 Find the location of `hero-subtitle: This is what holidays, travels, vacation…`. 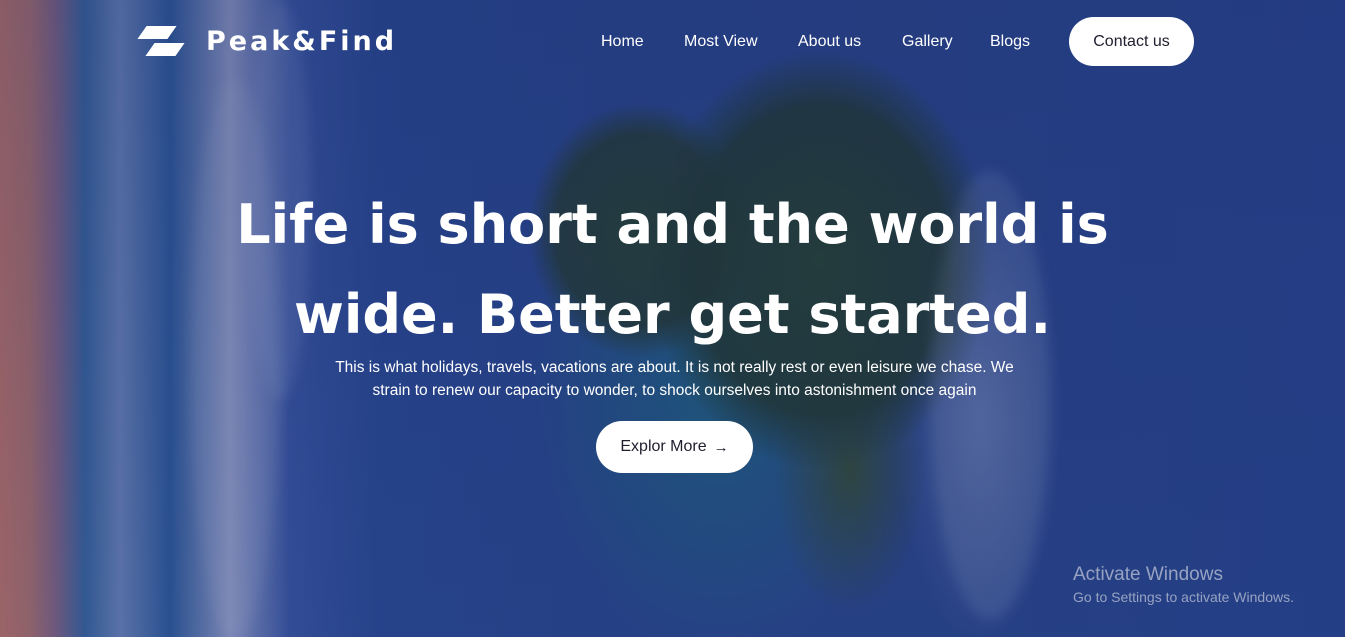

hero-subtitle: This is what holidays, travels, vacation… is located at coordinates (674, 379).